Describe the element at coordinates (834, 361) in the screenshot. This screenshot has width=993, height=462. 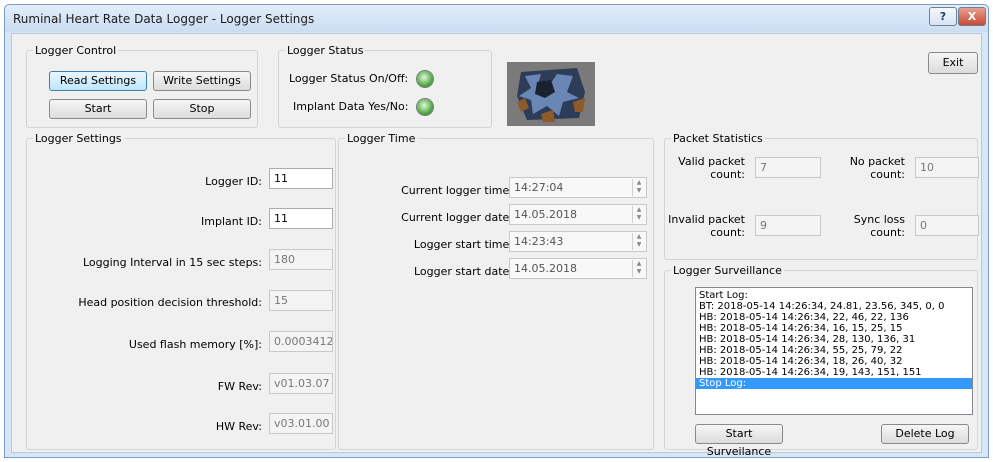
I see `log-line: HB: 2018-05-14 14:26:34, 18, 26, 40, 32` at that location.